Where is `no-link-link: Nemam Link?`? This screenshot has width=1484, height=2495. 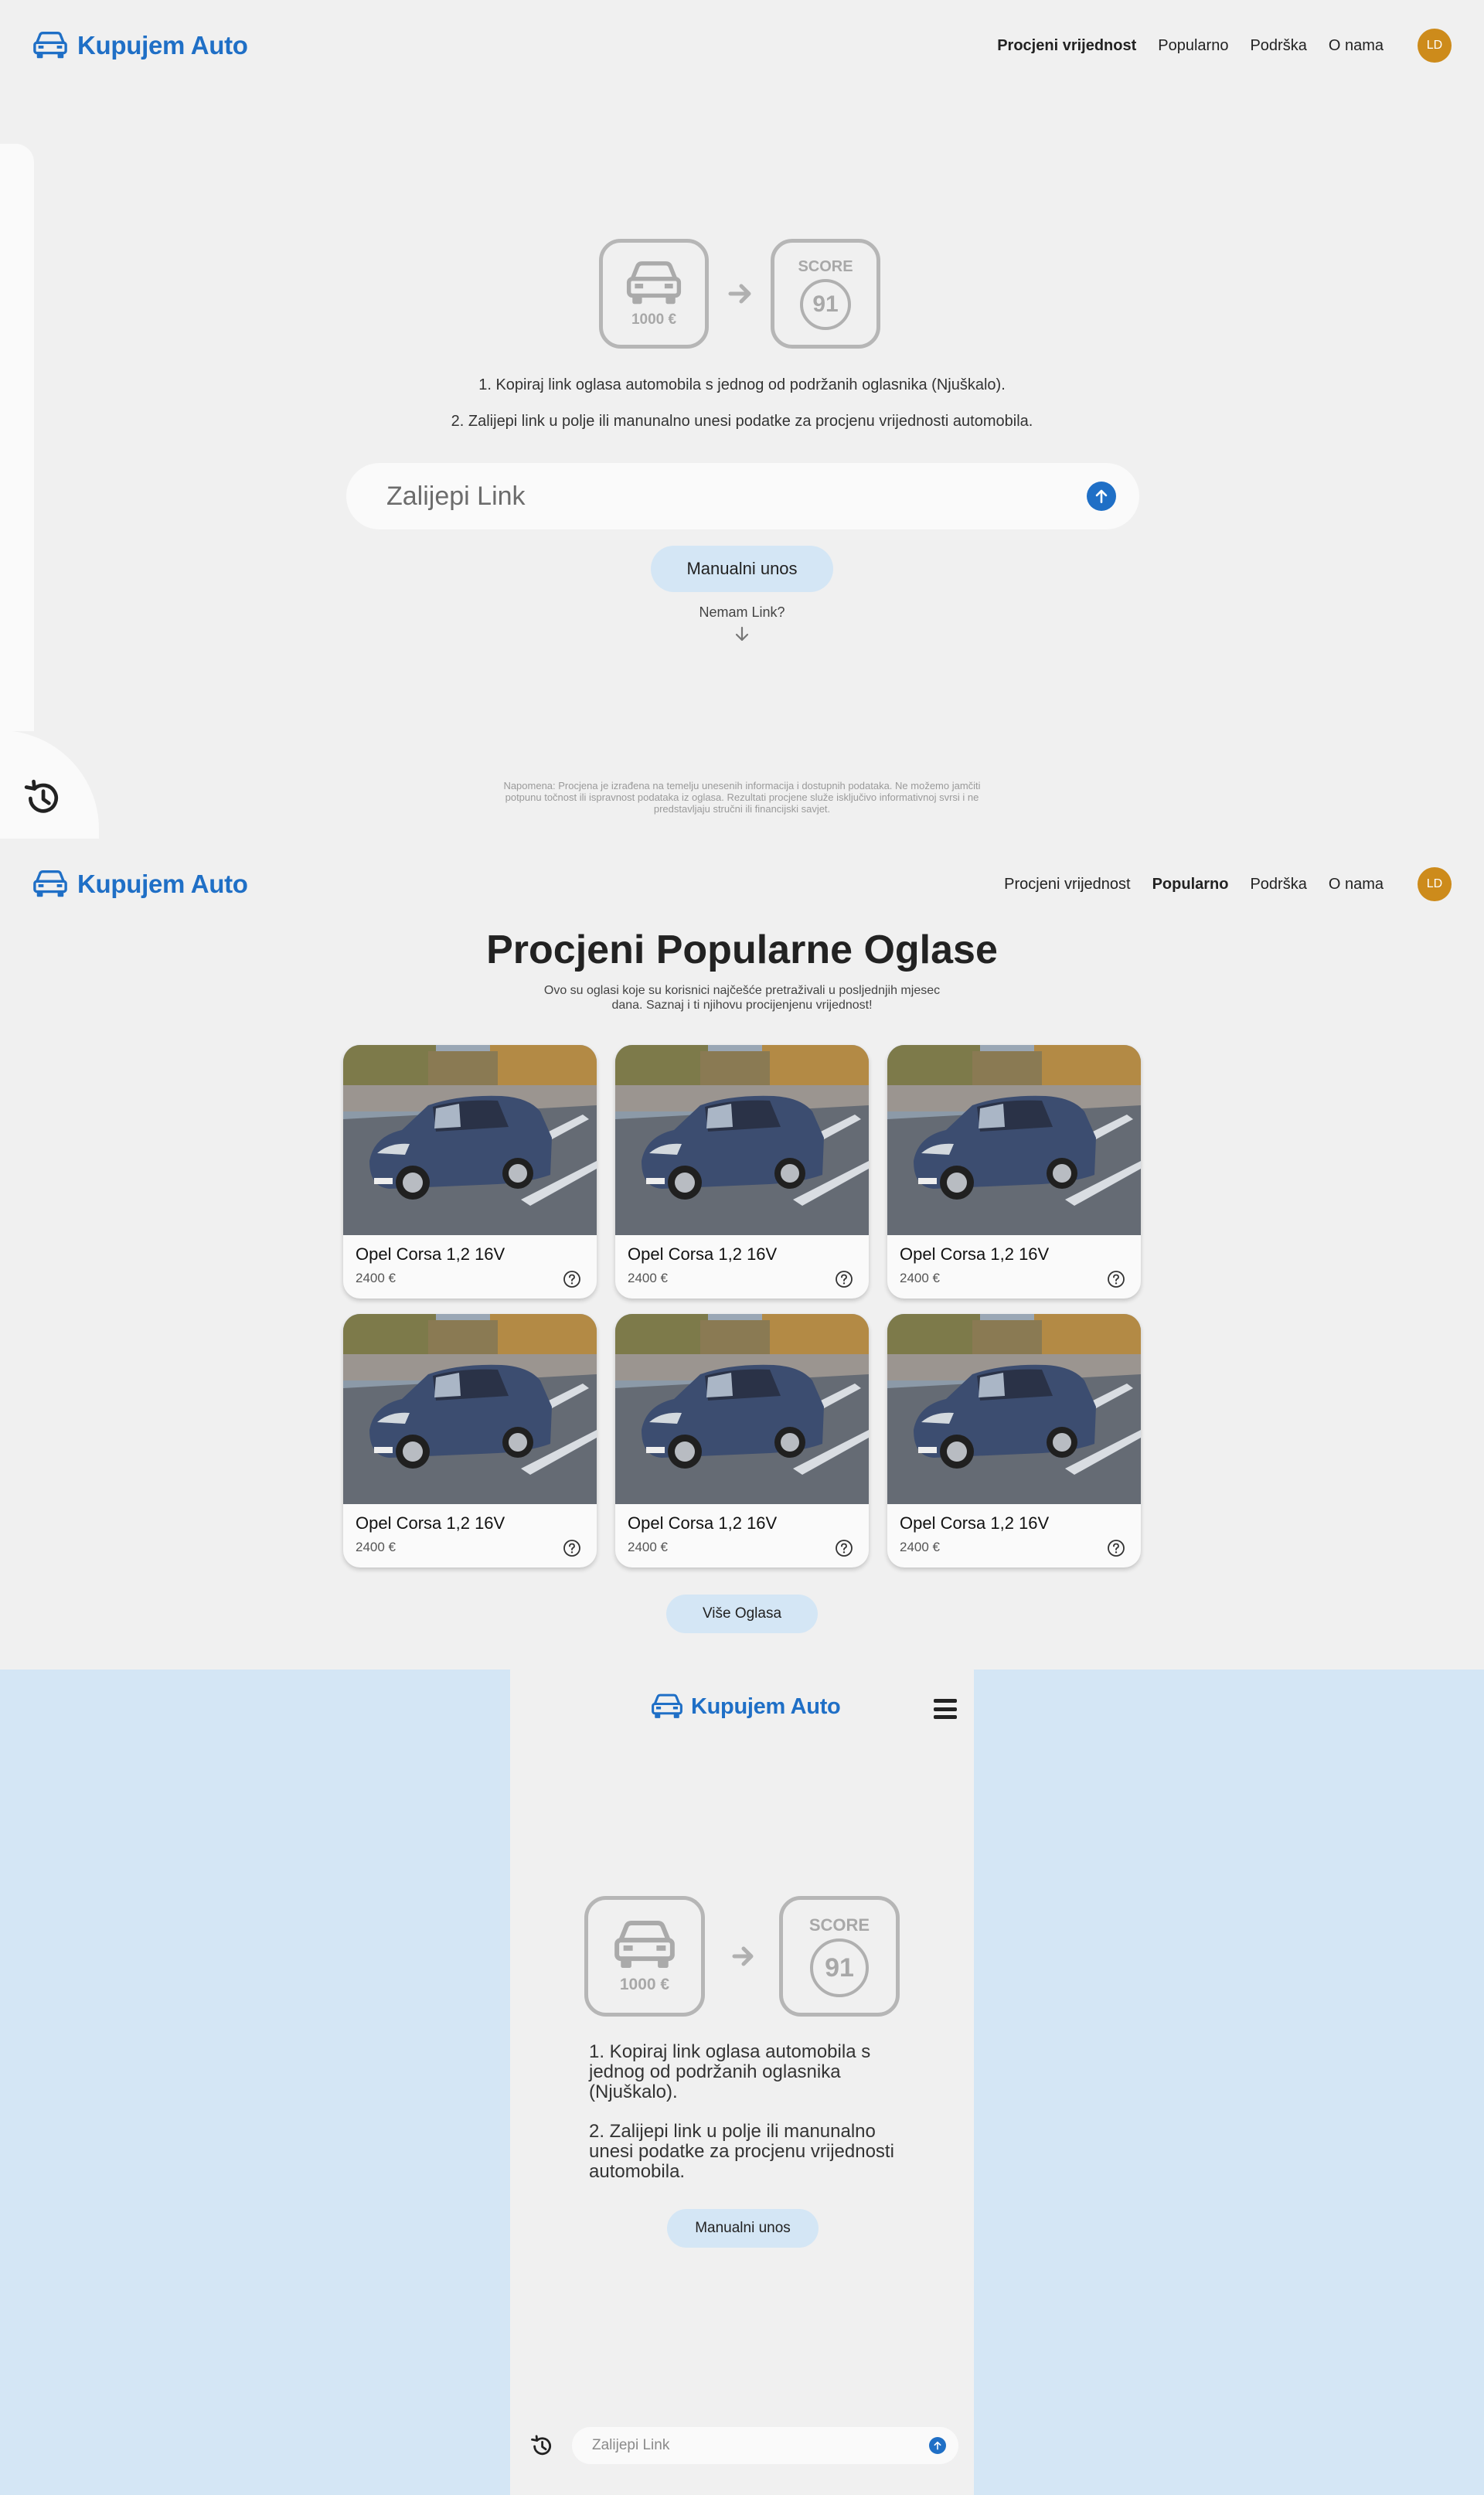 no-link-link: Nemam Link? is located at coordinates (742, 612).